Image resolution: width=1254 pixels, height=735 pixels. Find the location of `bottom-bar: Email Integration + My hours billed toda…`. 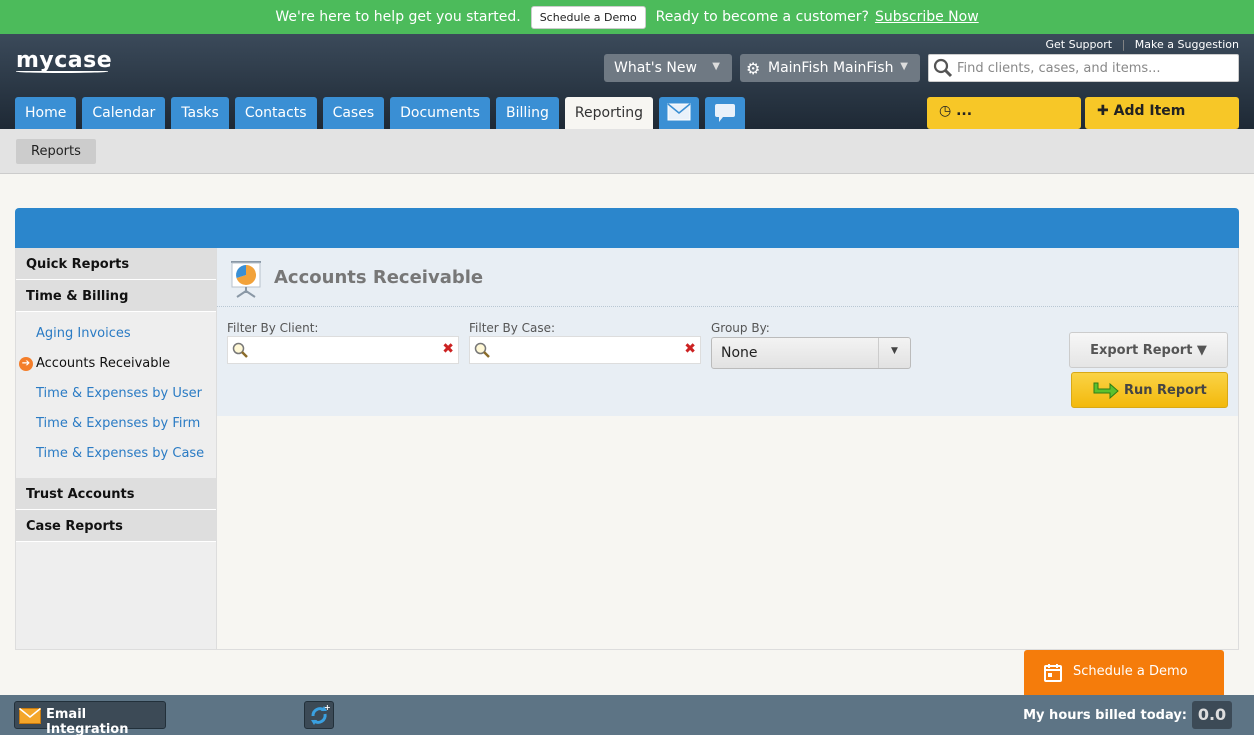

bottom-bar: Email Integration + My hours billed toda… is located at coordinates (627, 715).